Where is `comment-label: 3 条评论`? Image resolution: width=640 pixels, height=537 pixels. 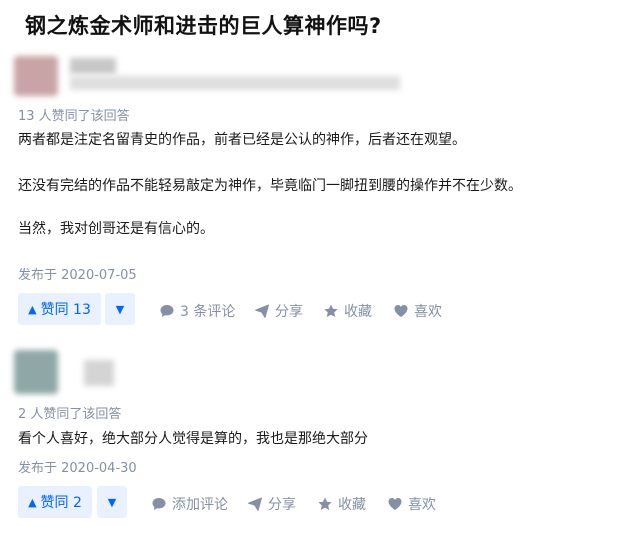
comment-label: 3 条评论 is located at coordinates (208, 312).